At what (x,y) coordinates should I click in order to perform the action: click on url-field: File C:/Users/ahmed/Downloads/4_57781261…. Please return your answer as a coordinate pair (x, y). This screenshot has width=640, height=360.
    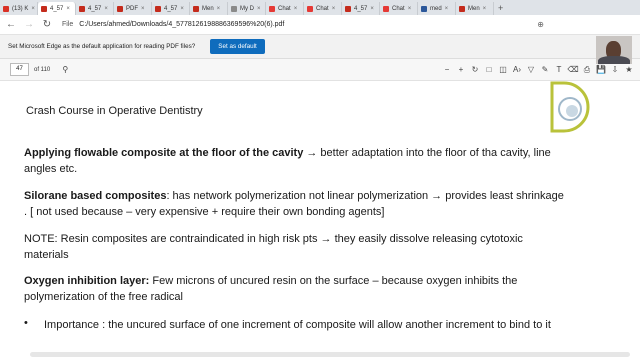
    Looking at the image, I should click on (173, 24).